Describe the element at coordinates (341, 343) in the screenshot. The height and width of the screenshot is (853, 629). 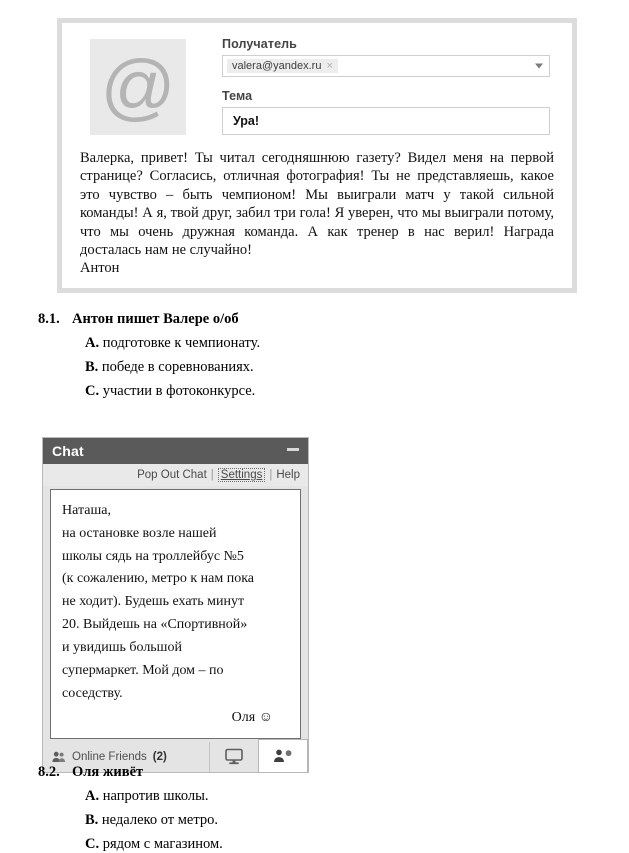
I see `question-8-1-option-a: A. подготовке к чемпионату.` at that location.